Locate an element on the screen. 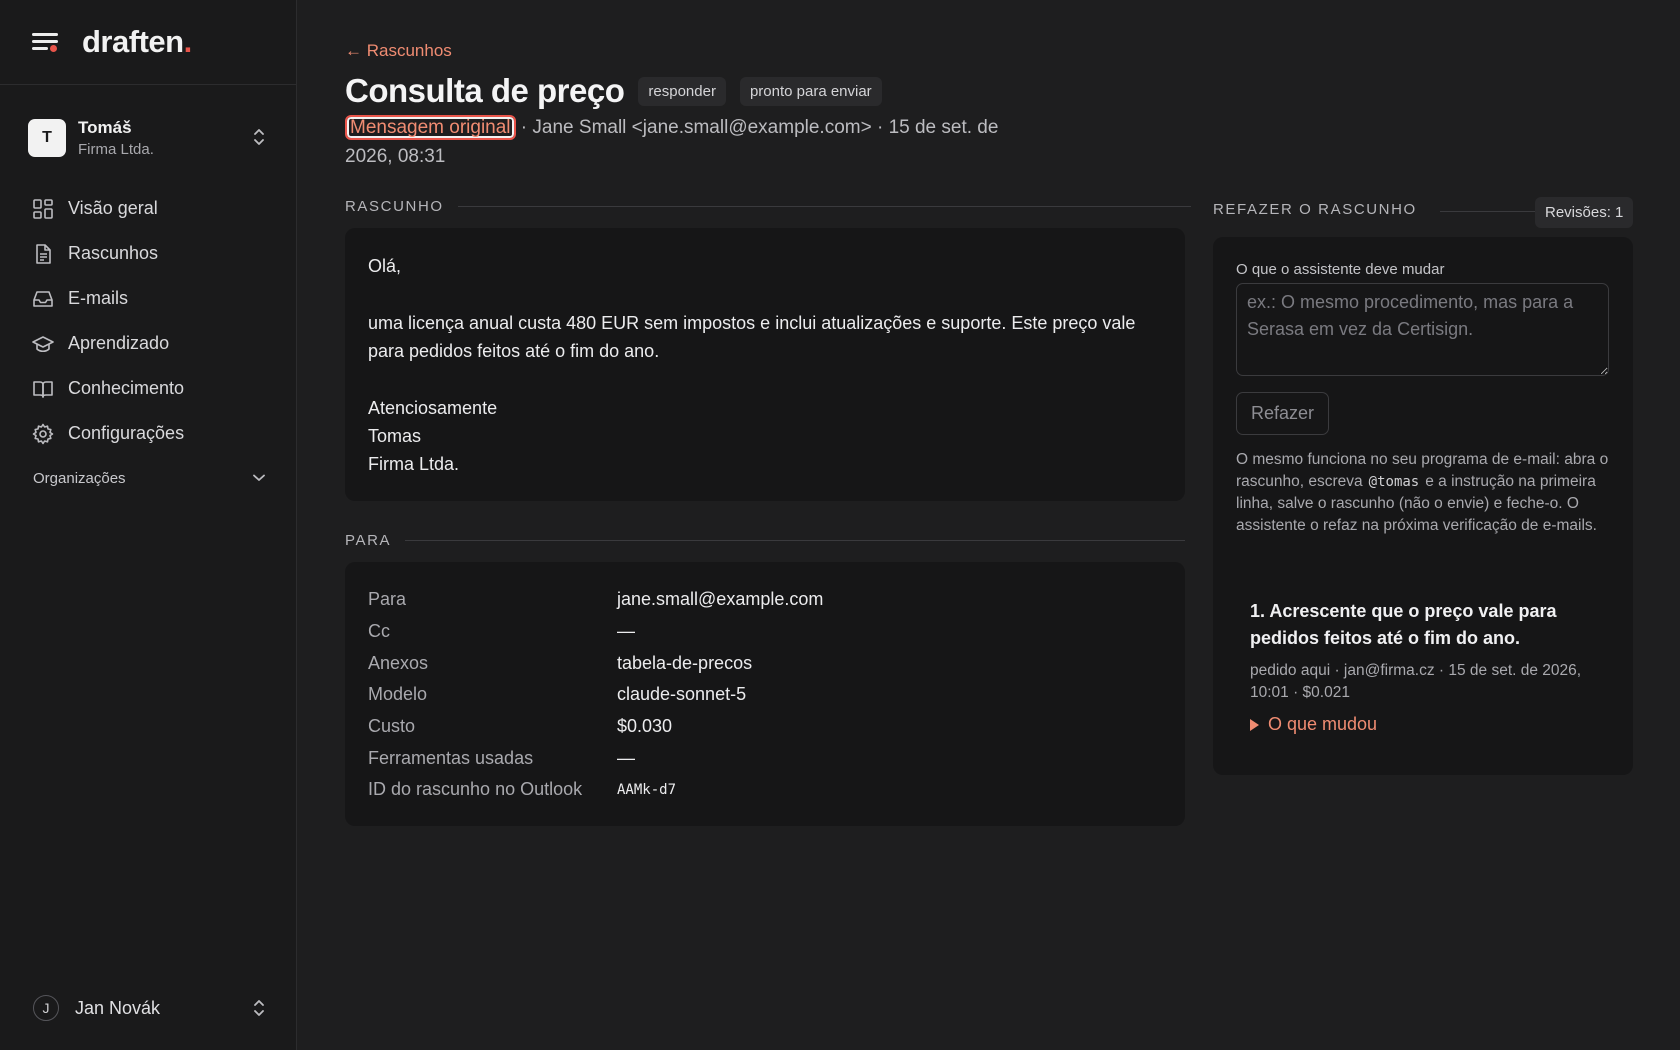 This screenshot has width=1680, height=1050. account-switcher: T Tomáš Firma Ltda. is located at coordinates (150, 138).